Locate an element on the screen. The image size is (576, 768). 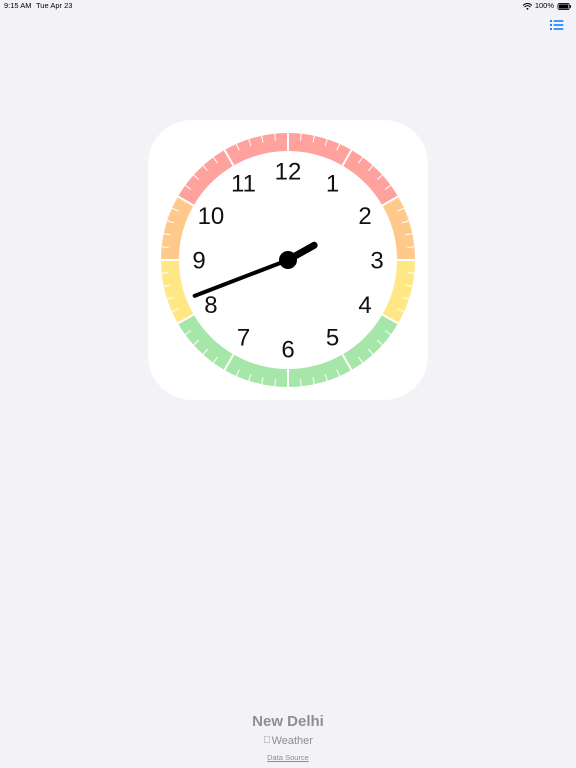
clock-numeral-9: 9 is located at coordinates (198, 261).